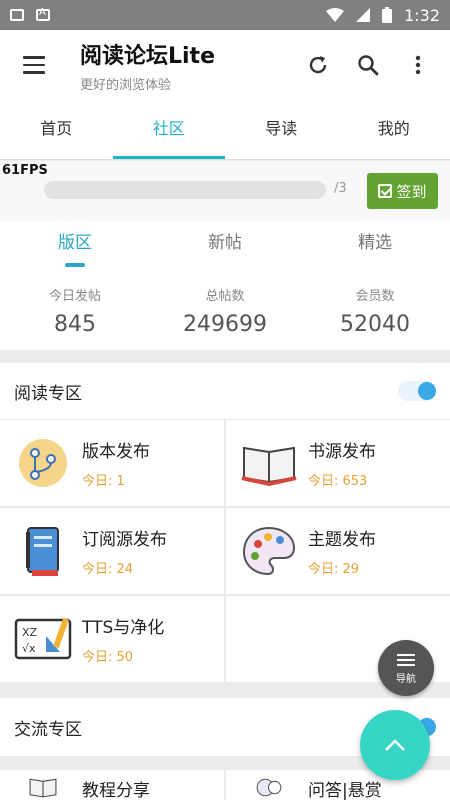 This screenshot has width=450, height=800. Describe the element at coordinates (42, 551) in the screenshot. I see `notebook-icon` at that location.